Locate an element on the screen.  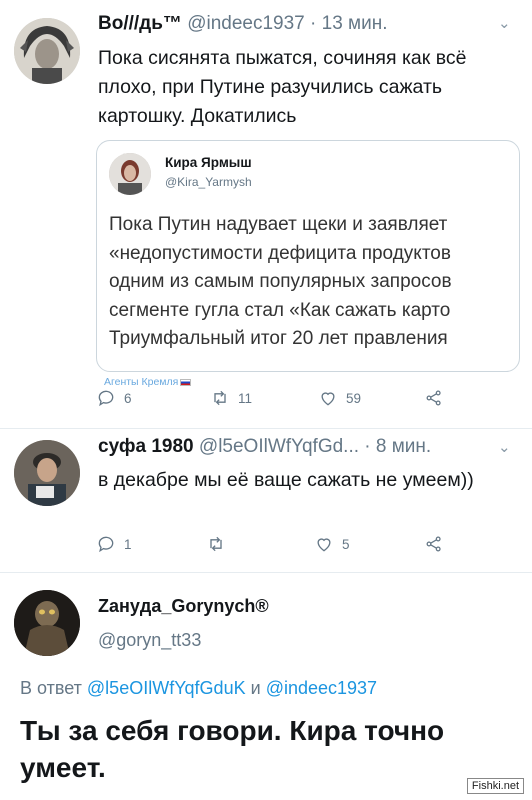
quoted-line: «недопустимости дефицита продуктов is located at coordinates (280, 253).